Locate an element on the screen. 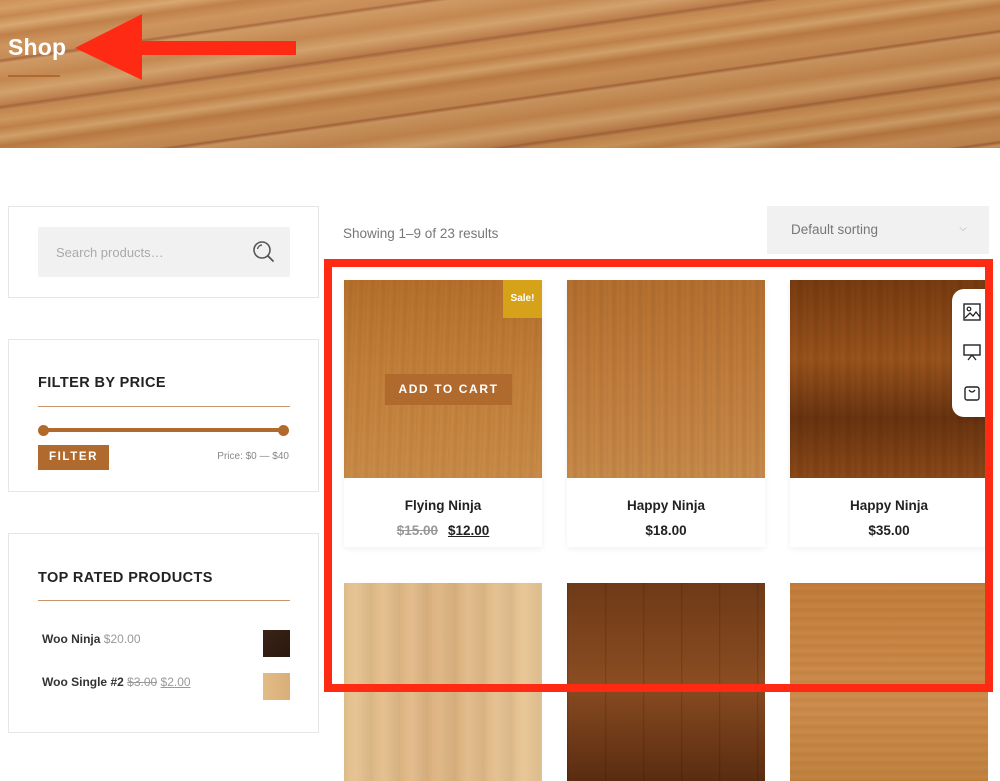 The height and width of the screenshot is (781, 1000). search-input is located at coordinates (149, 252).